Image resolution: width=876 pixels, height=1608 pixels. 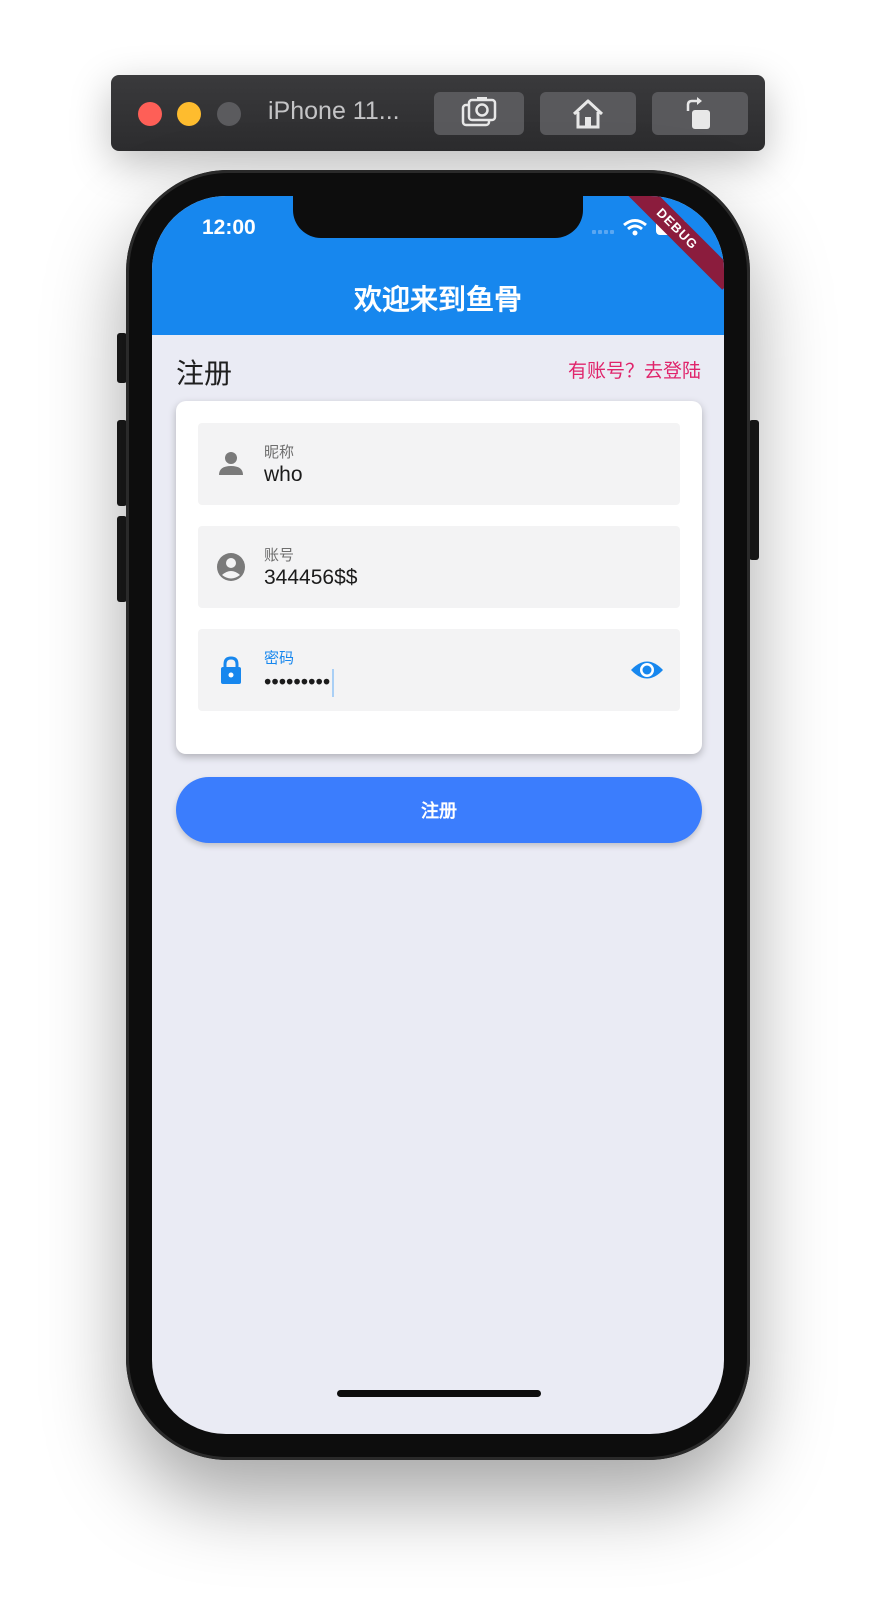 I want to click on rotate-icon, so click(x=698, y=112).